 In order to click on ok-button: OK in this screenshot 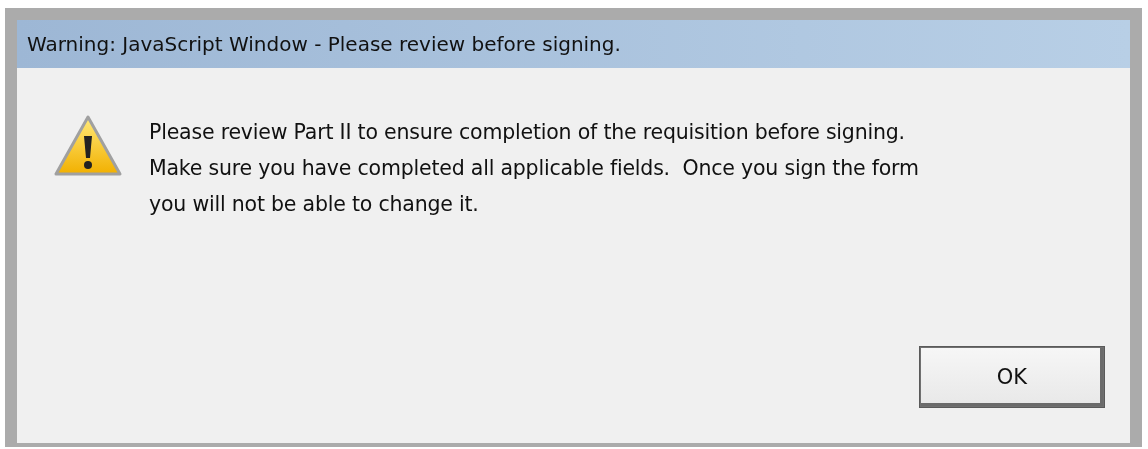, I will do `click(1012, 377)`.